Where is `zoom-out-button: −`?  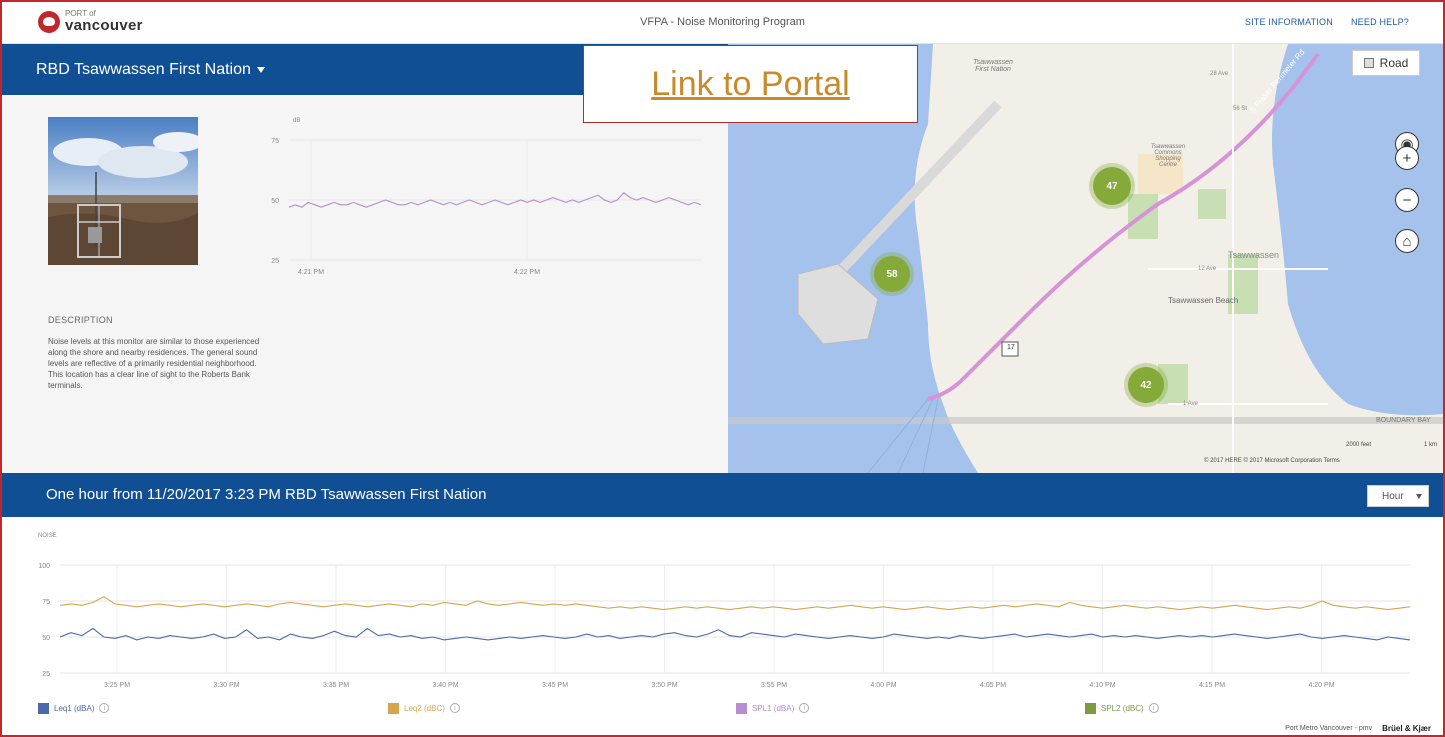
zoom-out-button: − is located at coordinates (1407, 200).